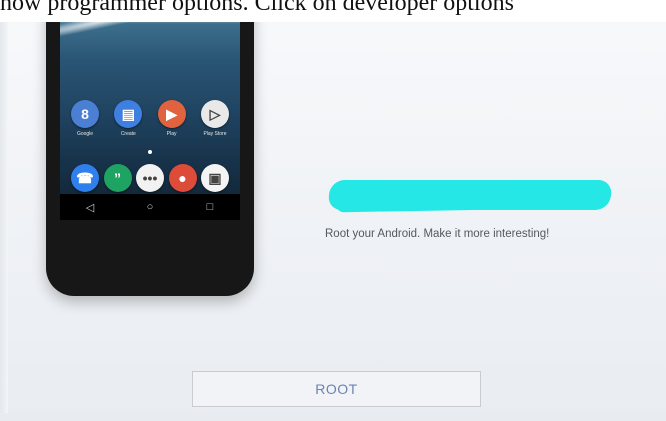 This screenshot has width=666, height=421. I want to click on phone-nav-bar: ◁ ○ □, so click(150, 207).